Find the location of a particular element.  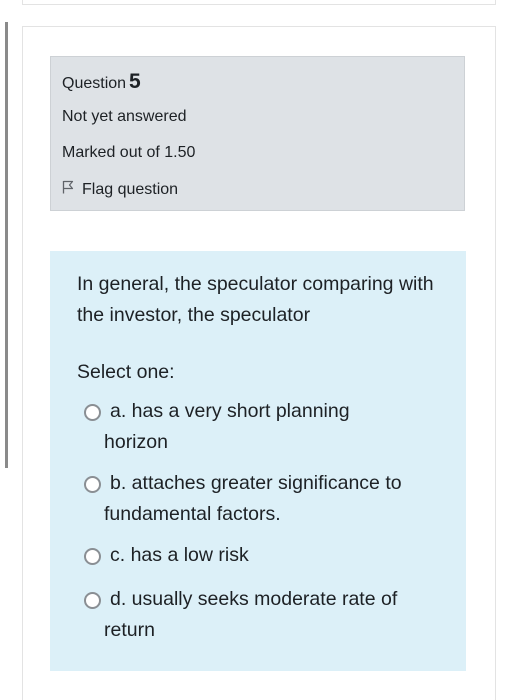

answer-option-d-label-cont: return is located at coordinates (129, 630).